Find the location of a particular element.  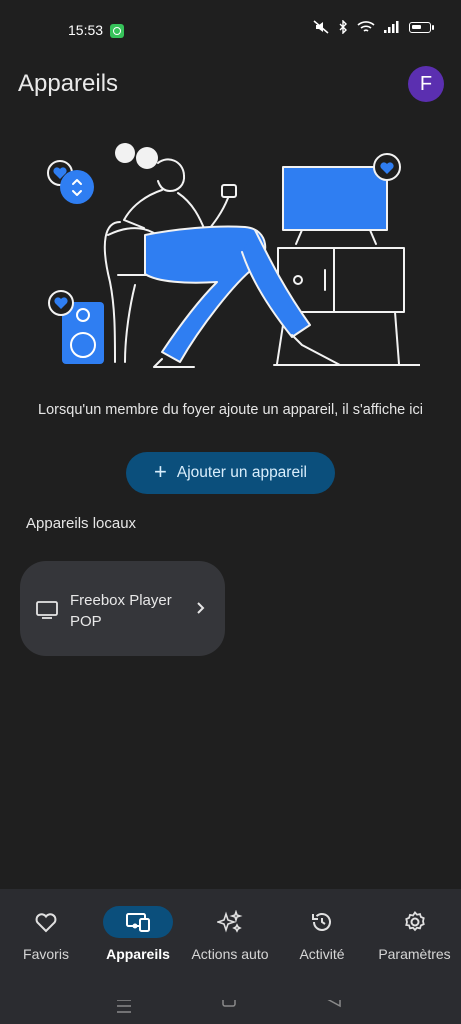

nav-label: Favoris is located at coordinates (46, 954).